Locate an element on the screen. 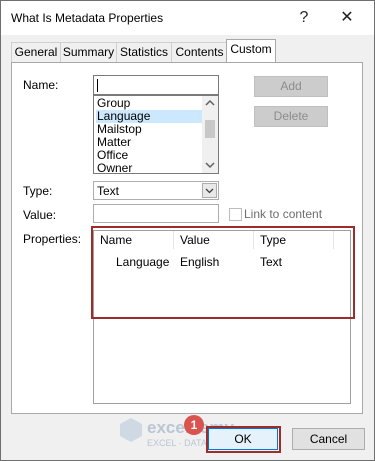 The image size is (375, 461). watermark-icon is located at coordinates (131, 430).